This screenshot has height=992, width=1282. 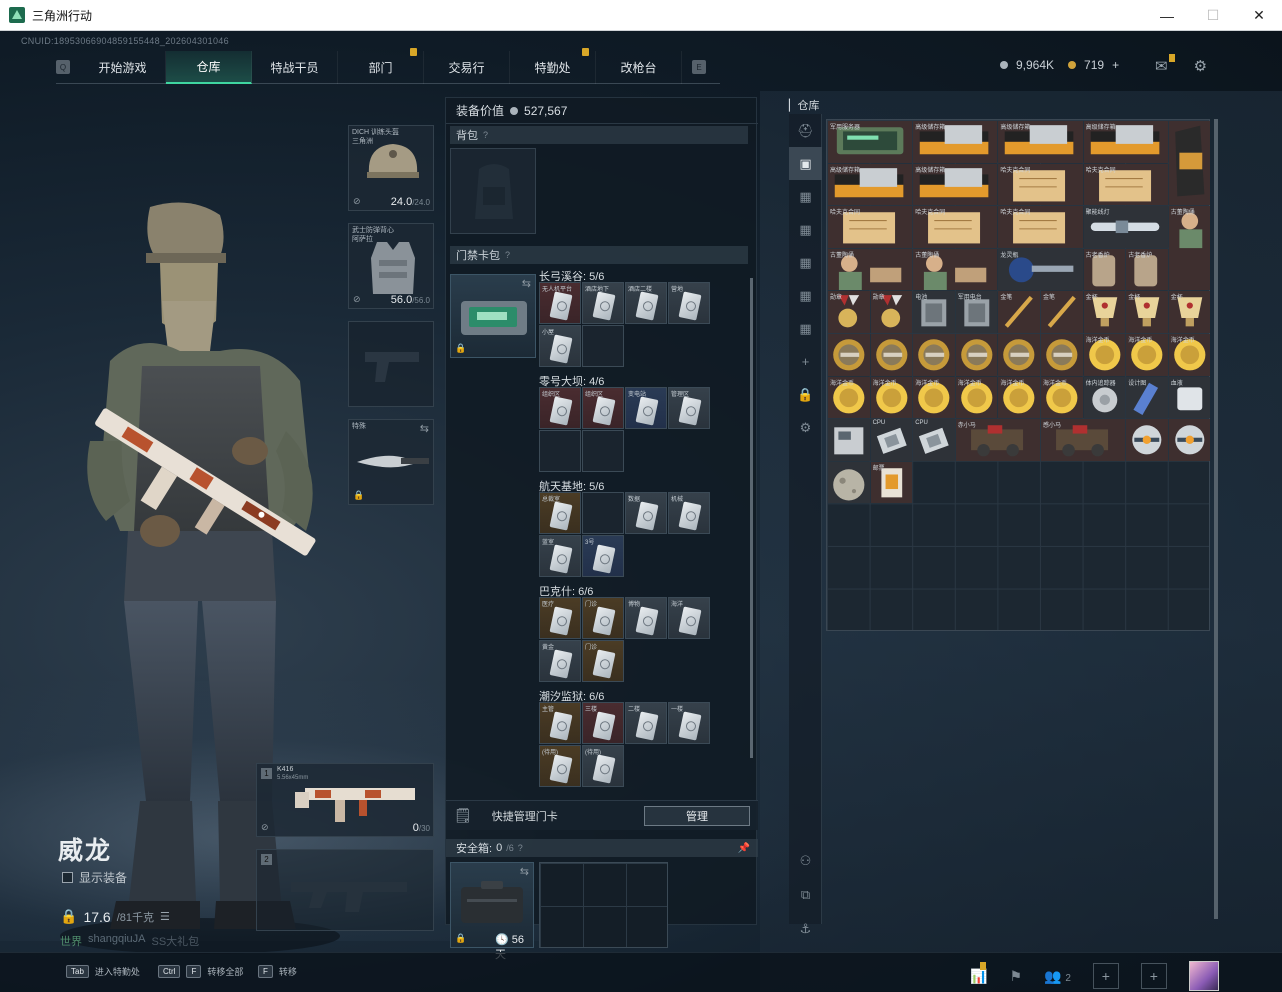 I want to click on player-avatar, so click(x=1203, y=976).